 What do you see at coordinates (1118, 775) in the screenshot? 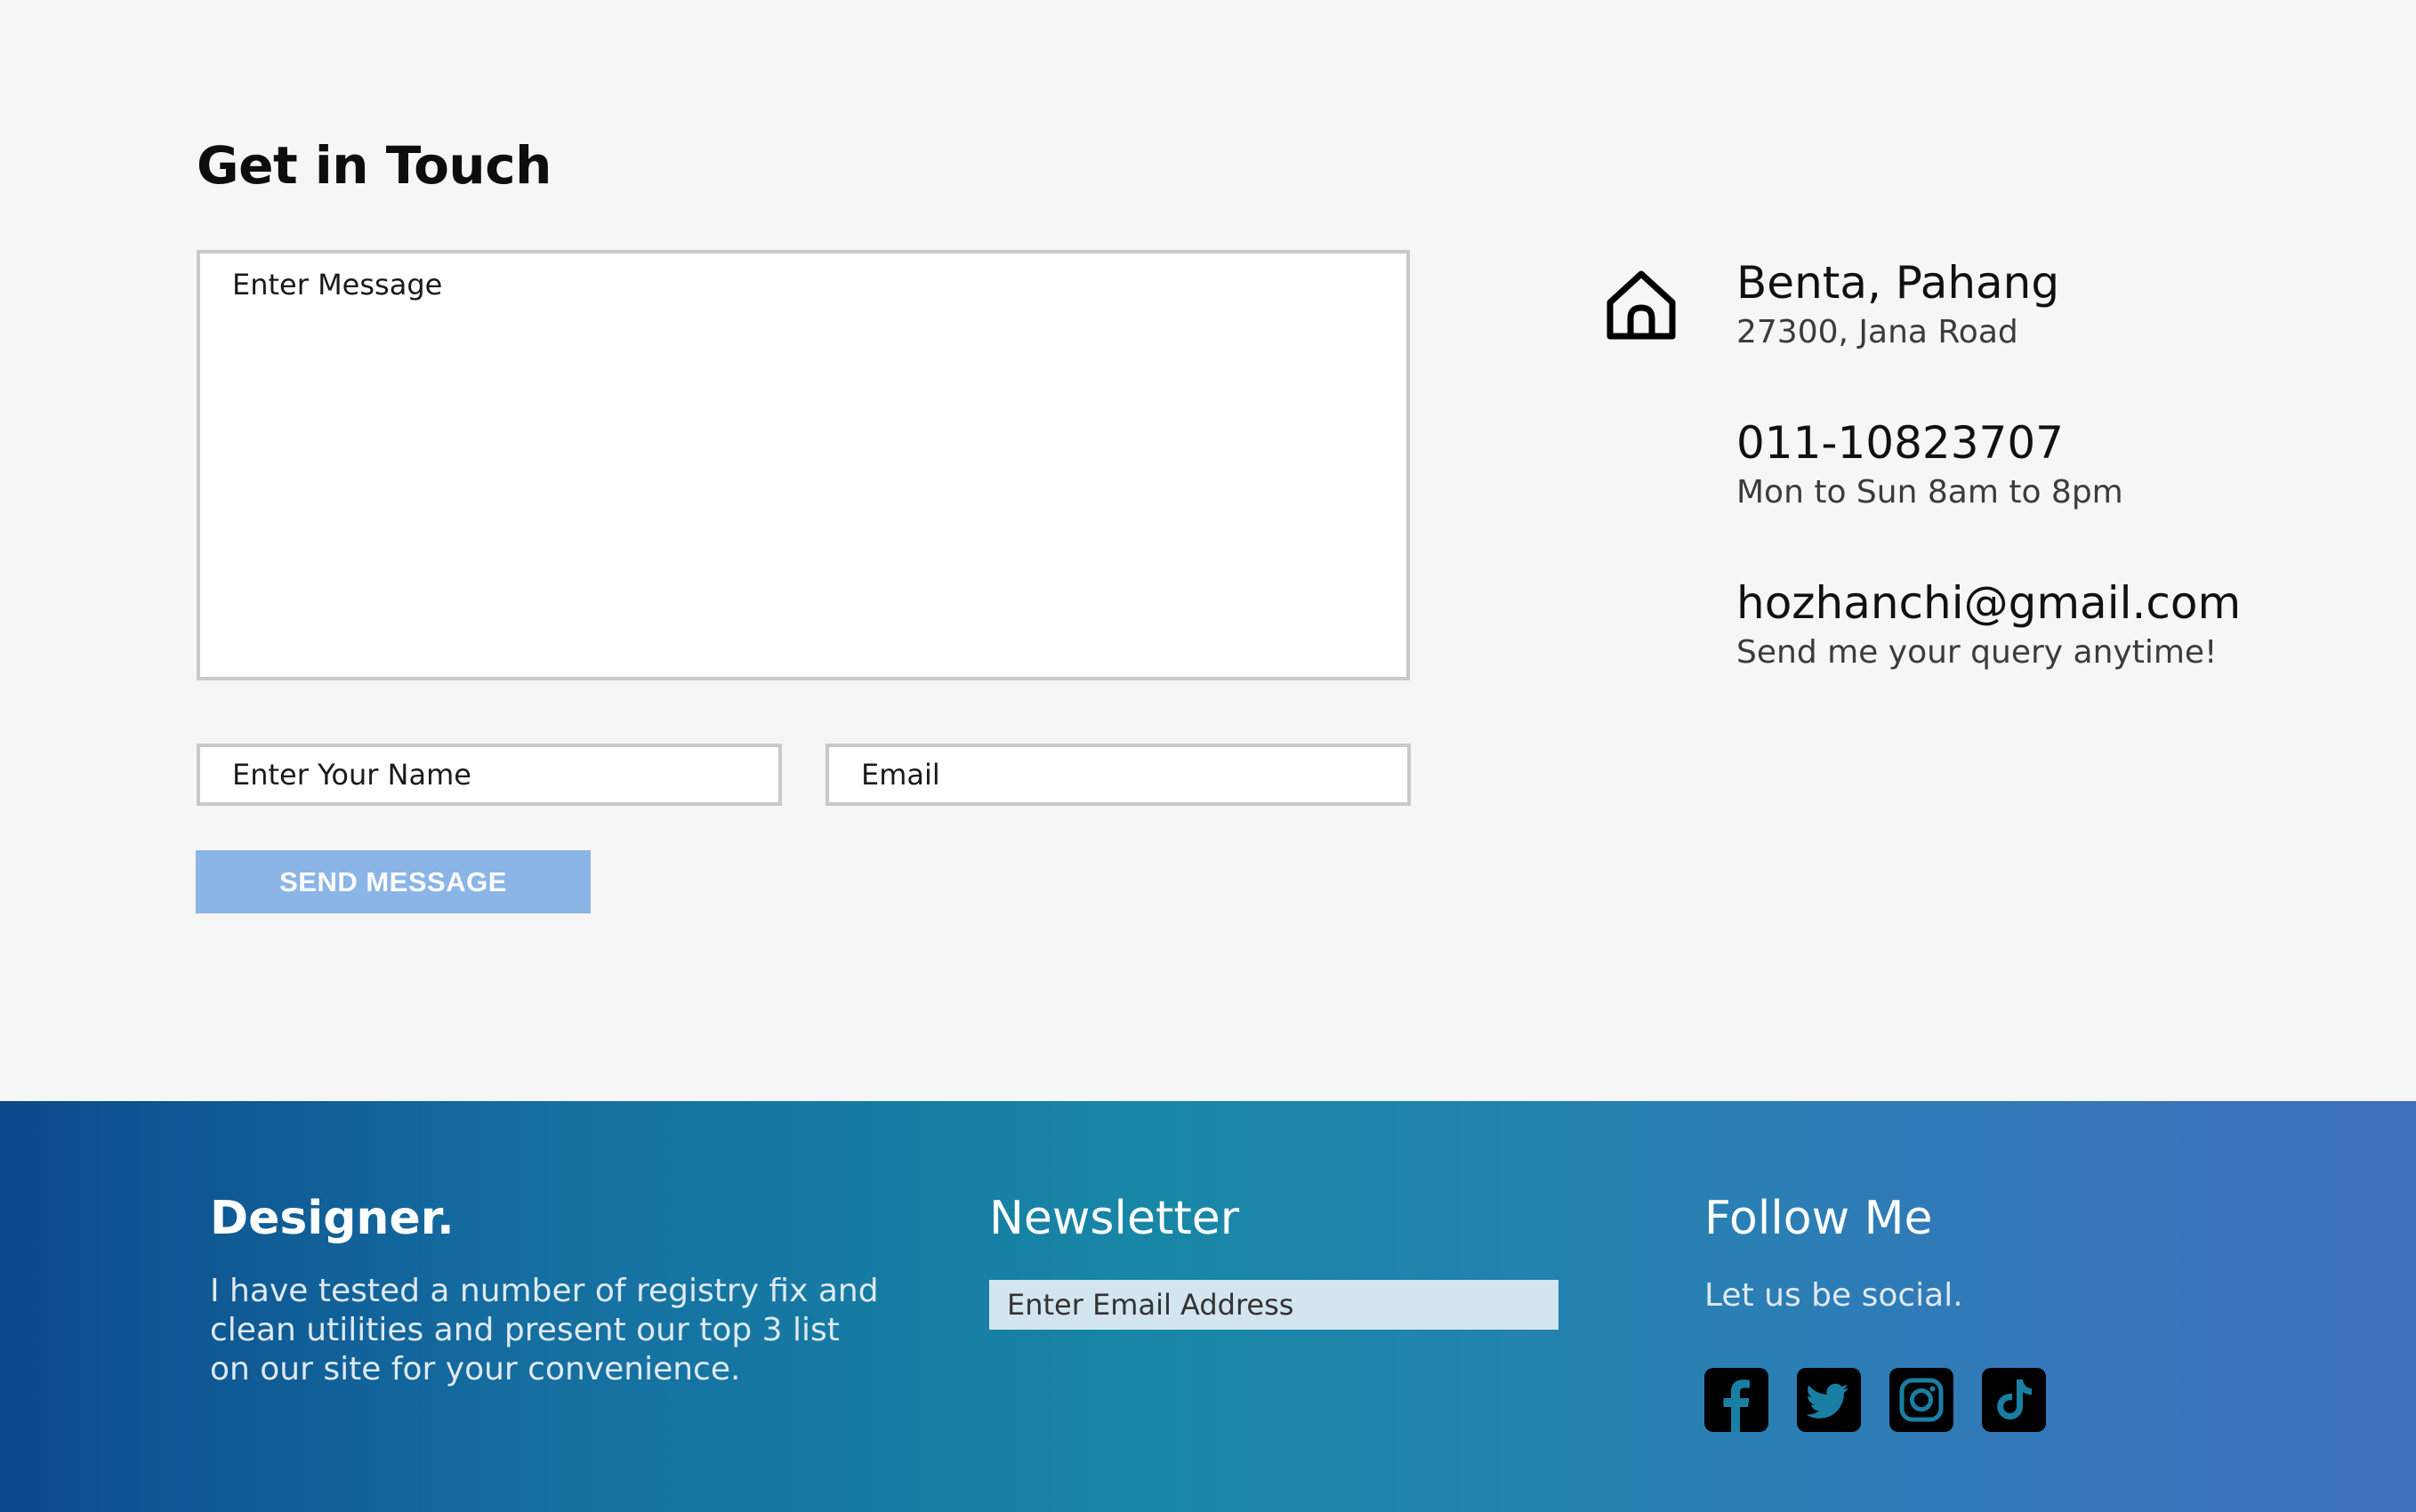
I see `email-input` at bounding box center [1118, 775].